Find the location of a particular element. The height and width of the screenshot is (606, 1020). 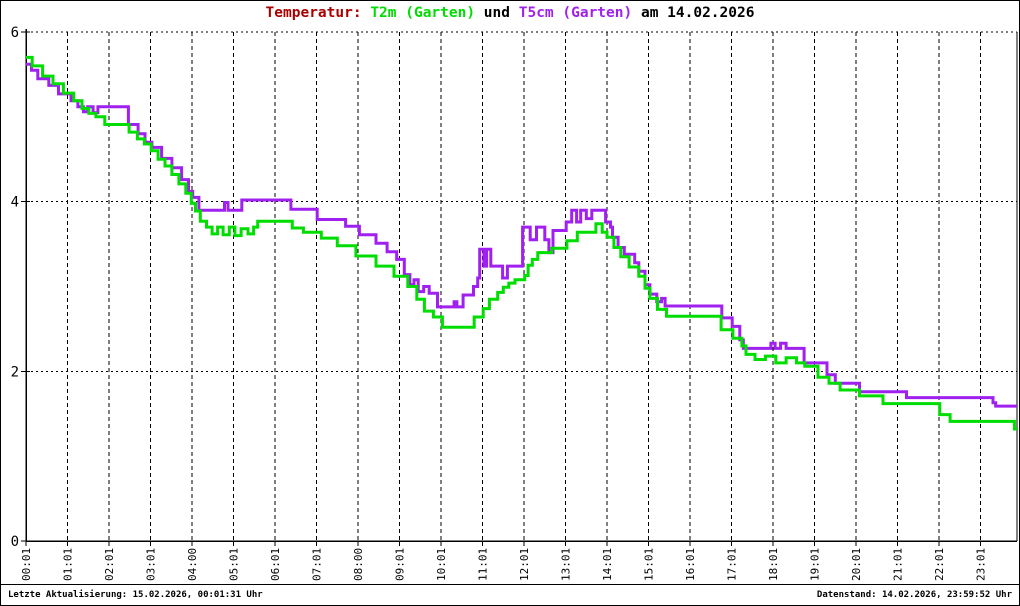

x-tick-label: 05:01 is located at coordinates (234, 564).